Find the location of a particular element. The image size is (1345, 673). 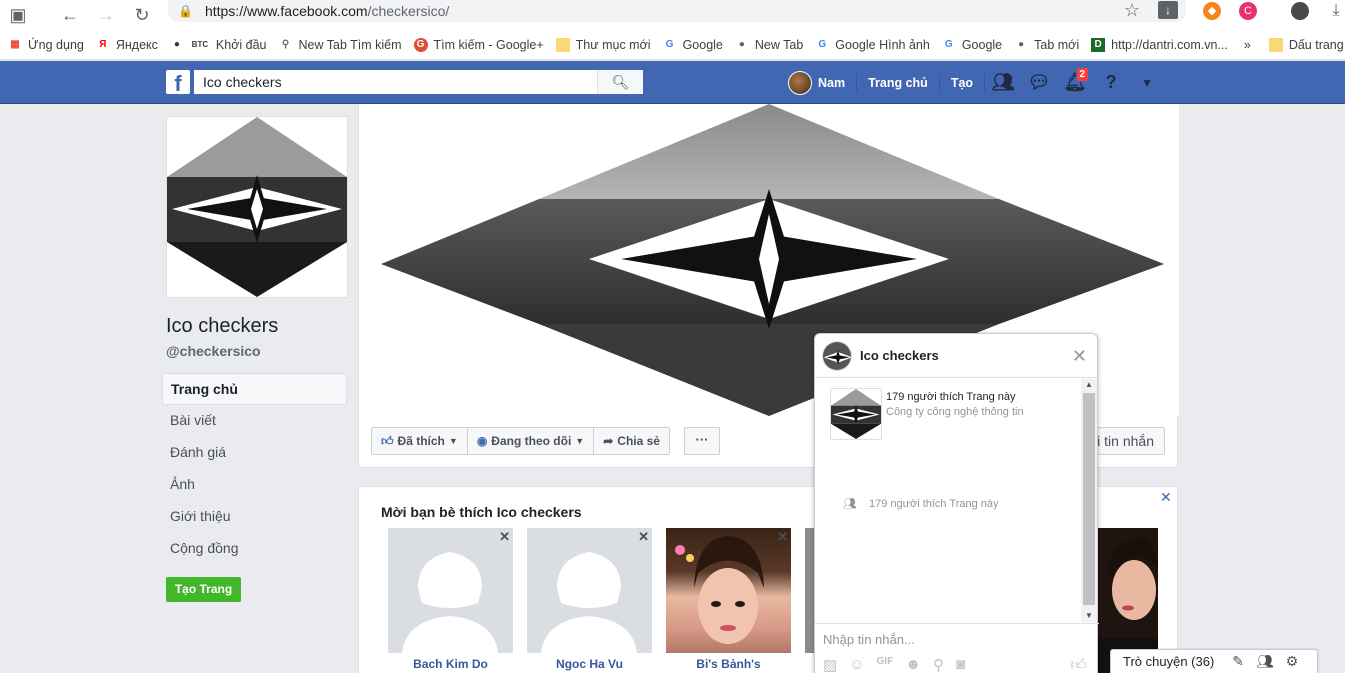

profile-avatar is located at coordinates (1300, 11).